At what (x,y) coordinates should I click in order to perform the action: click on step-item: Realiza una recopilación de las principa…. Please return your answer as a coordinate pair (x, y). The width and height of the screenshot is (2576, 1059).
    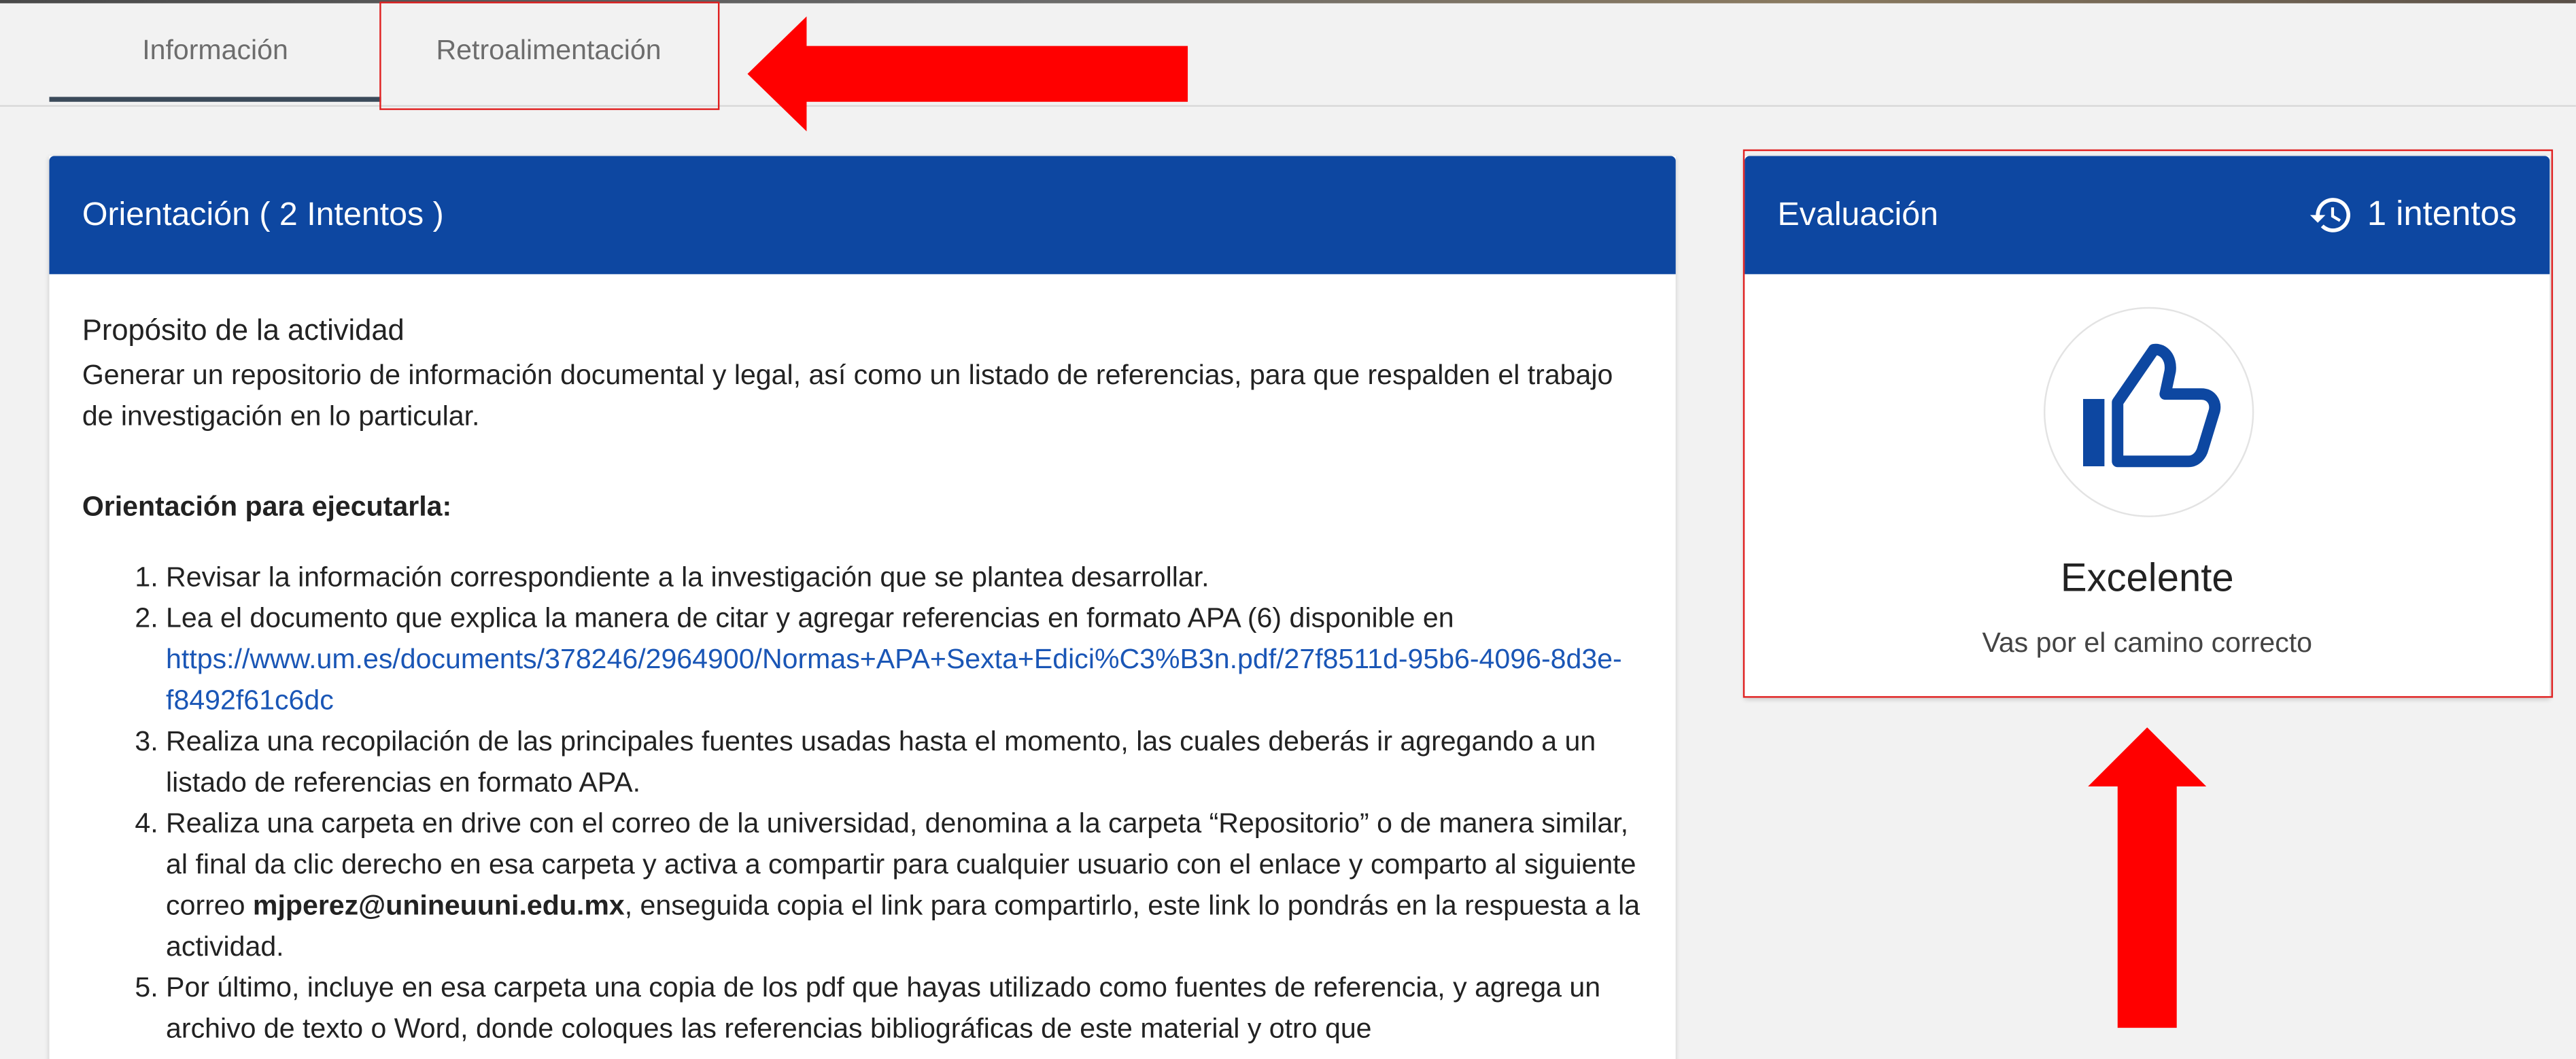
    Looking at the image, I should click on (904, 762).